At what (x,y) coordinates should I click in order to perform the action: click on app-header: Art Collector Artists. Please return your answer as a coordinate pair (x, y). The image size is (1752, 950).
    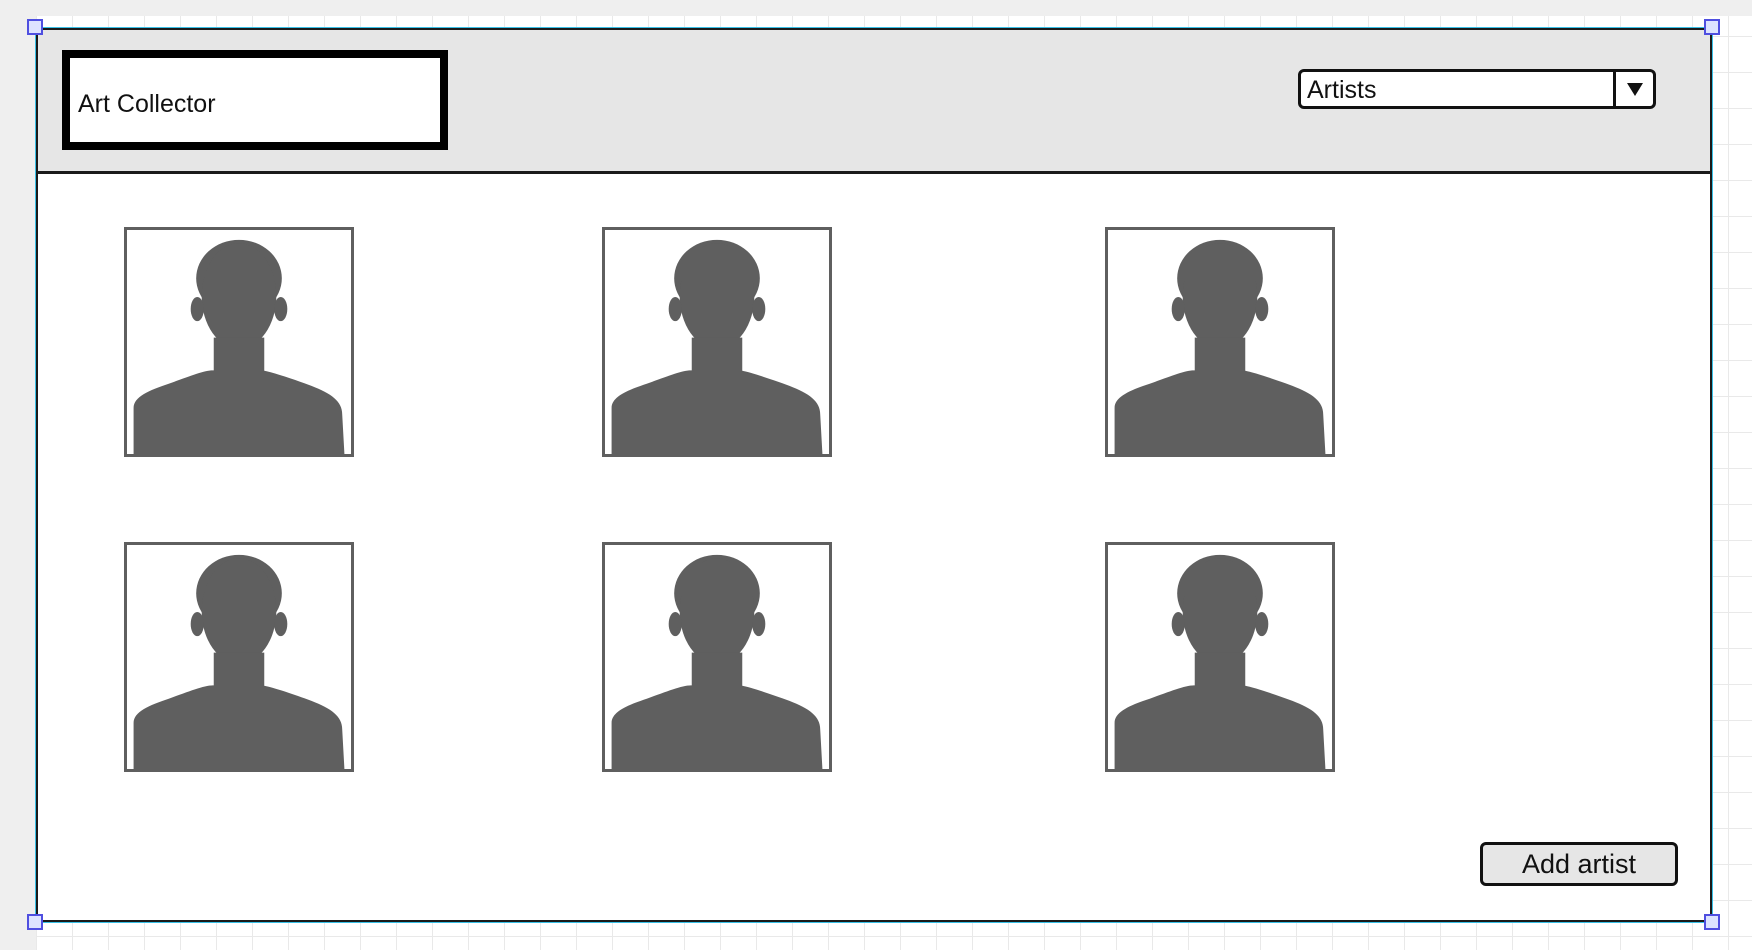
    Looking at the image, I should click on (874, 102).